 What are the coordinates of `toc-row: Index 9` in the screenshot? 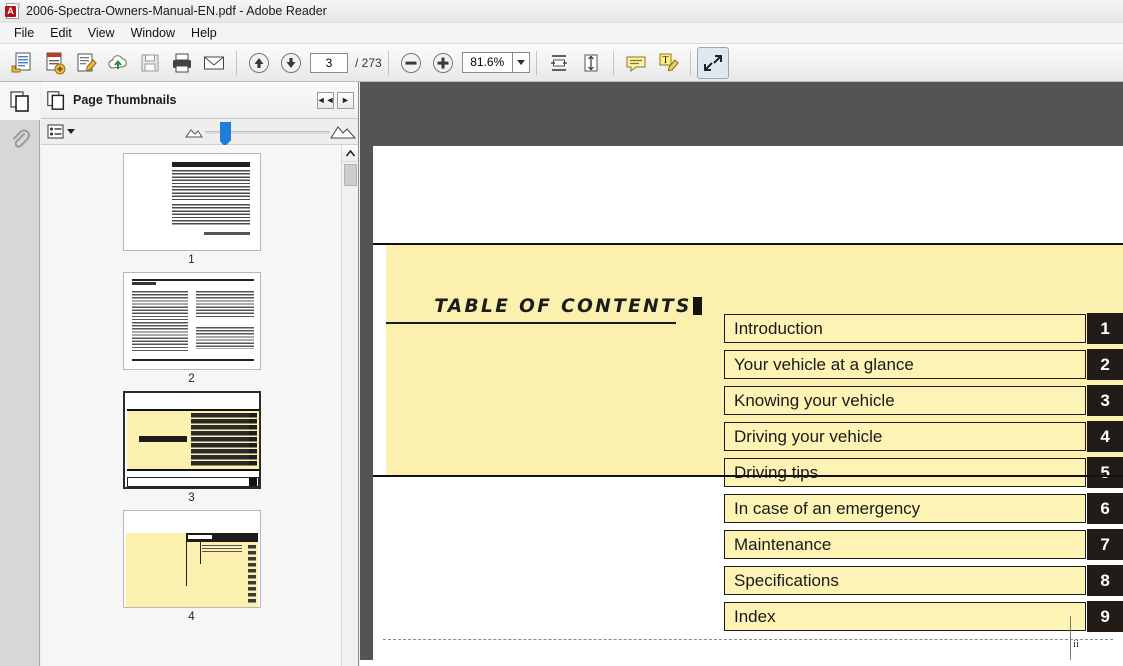 It's located at (923, 617).